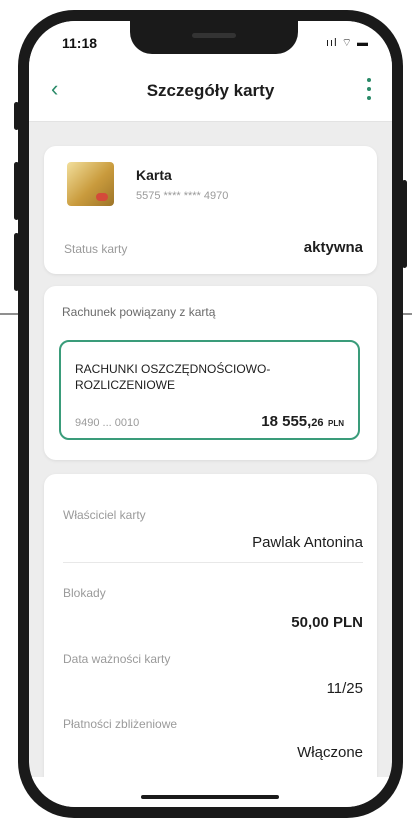  Describe the element at coordinates (407, 314) in the screenshot. I see `background-line-right` at that location.